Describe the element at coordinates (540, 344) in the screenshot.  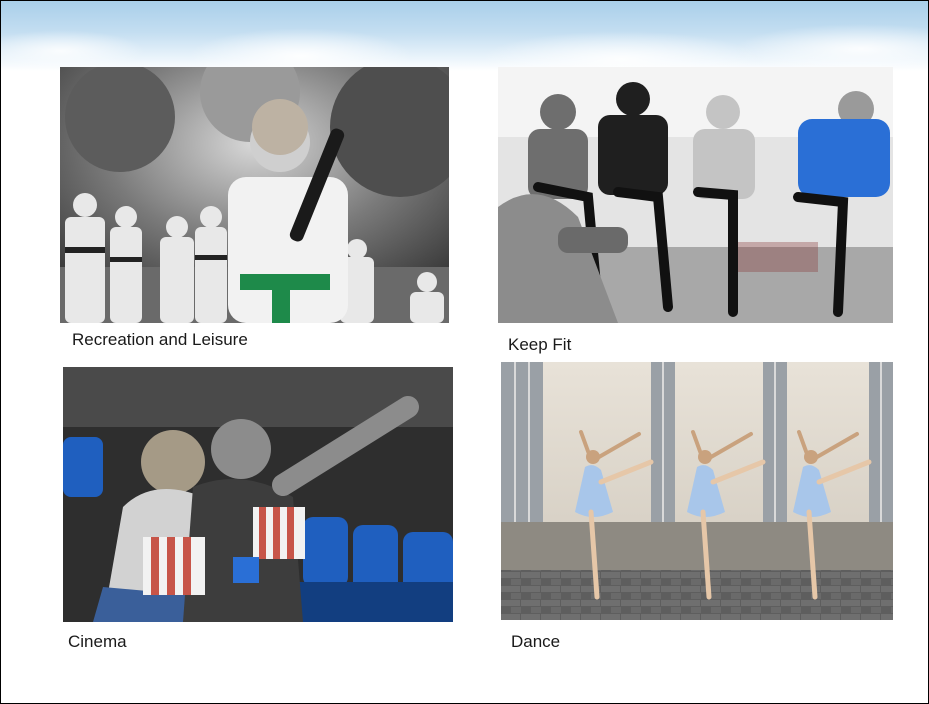
I see `caption-keep-fit: Keep Fit` at that location.